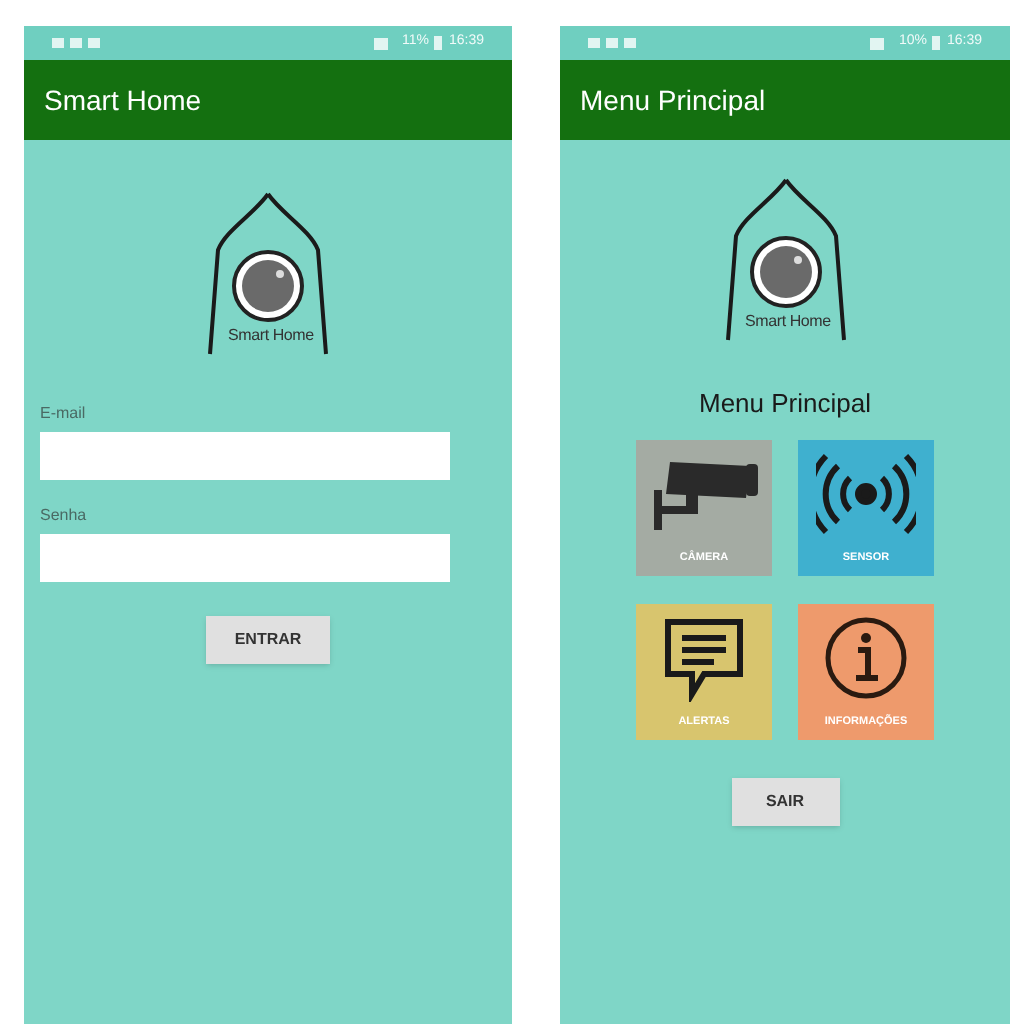  Describe the element at coordinates (64, 516) in the screenshot. I see `field-label: Senha` at that location.